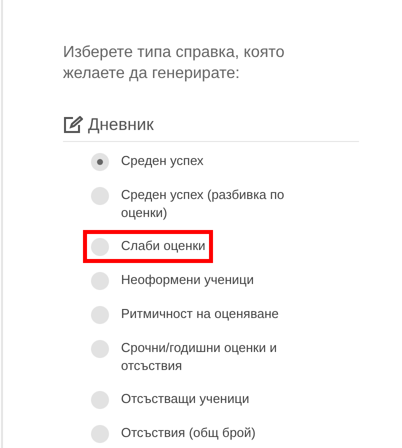 This screenshot has height=448, width=402. What do you see at coordinates (163, 245) in the screenshot?
I see `option-label: Слаби оценки` at bounding box center [163, 245].